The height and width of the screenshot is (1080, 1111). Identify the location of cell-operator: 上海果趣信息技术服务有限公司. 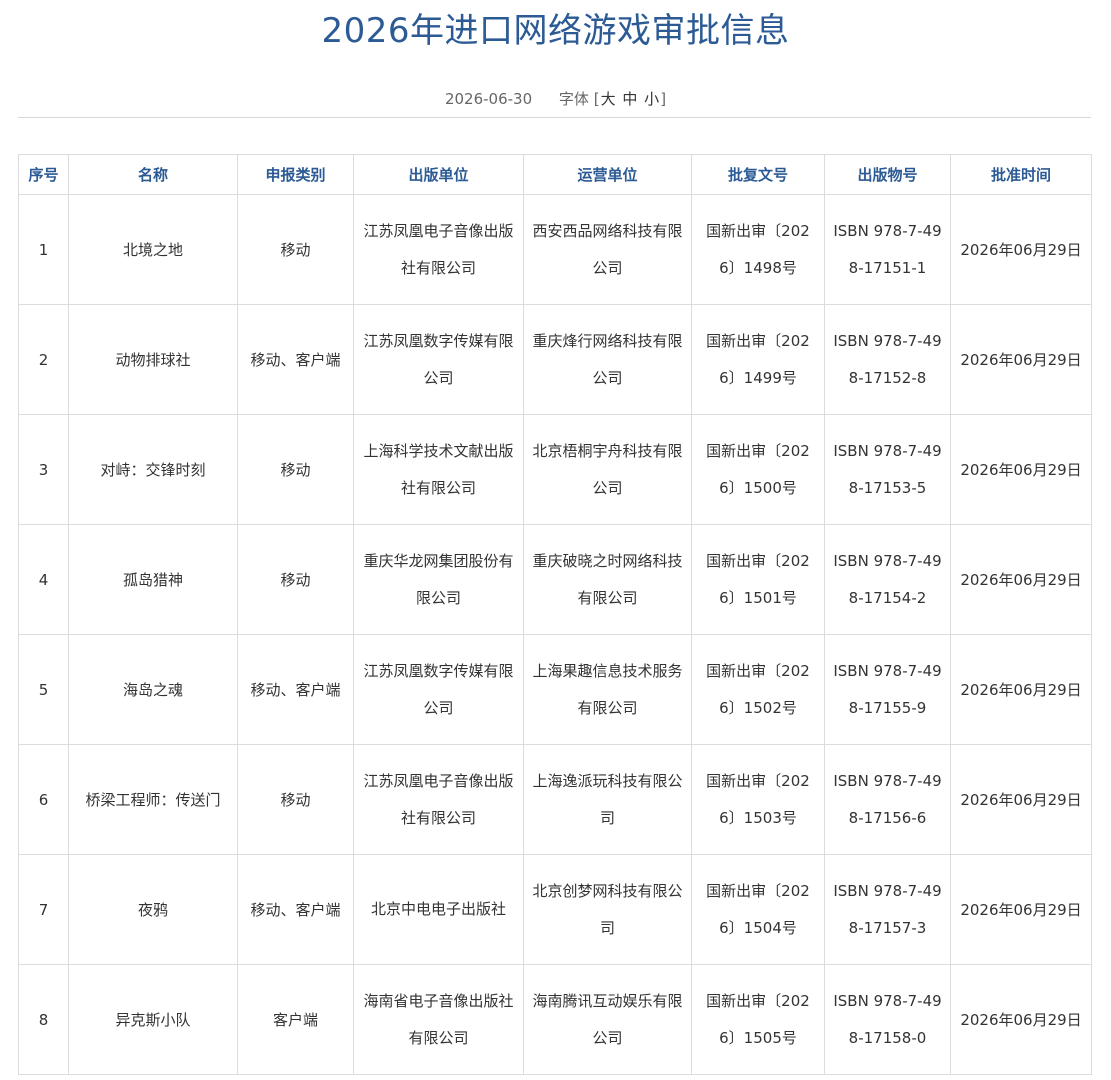
(607, 689).